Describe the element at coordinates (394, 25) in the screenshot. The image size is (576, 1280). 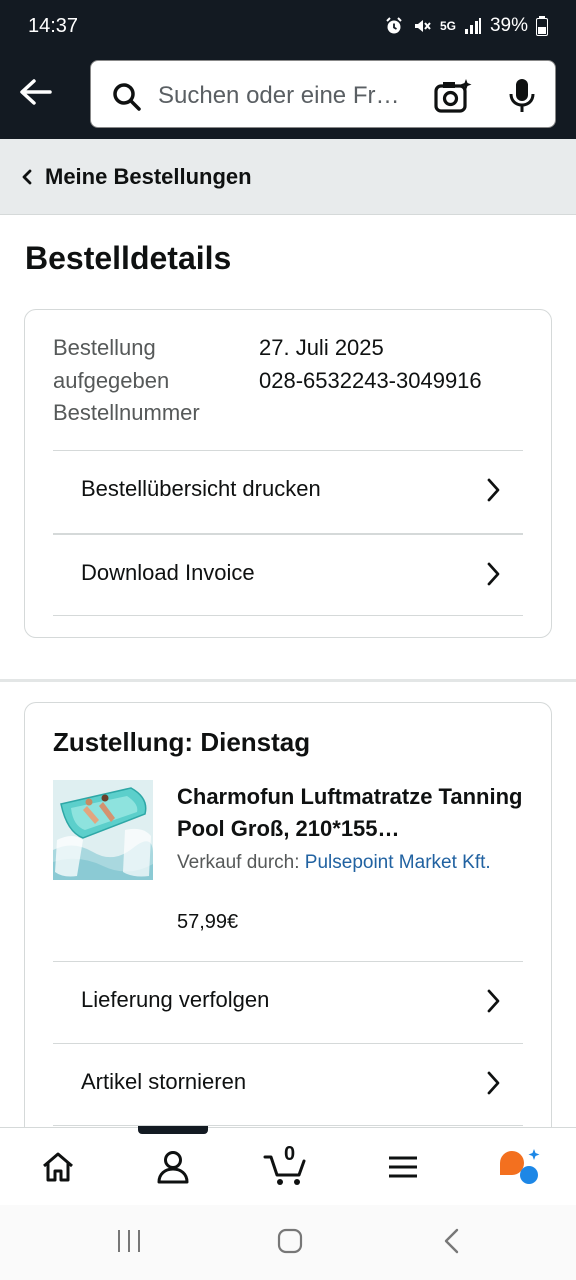
I see `alarm-icon` at that location.